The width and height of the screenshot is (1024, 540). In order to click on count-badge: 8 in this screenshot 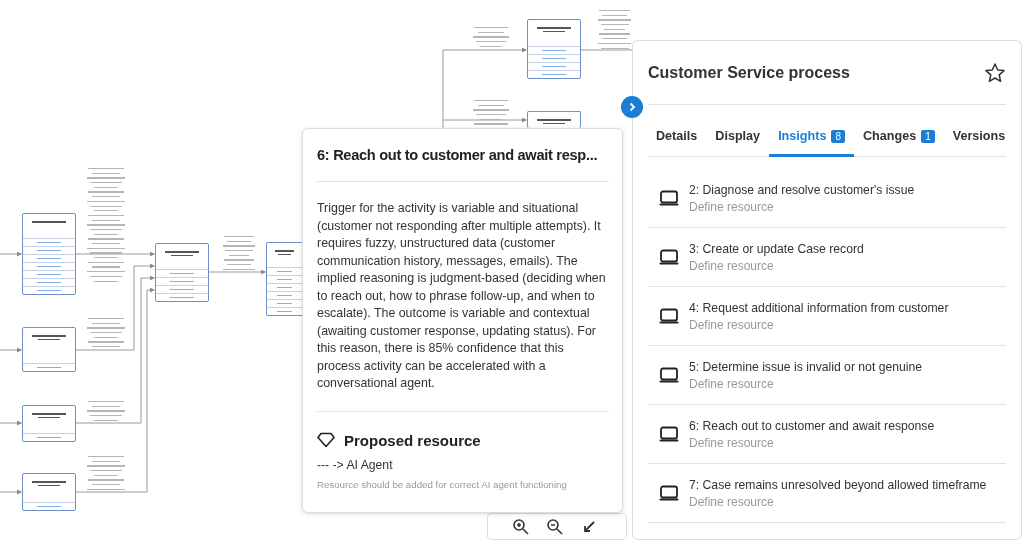, I will do `click(838, 136)`.